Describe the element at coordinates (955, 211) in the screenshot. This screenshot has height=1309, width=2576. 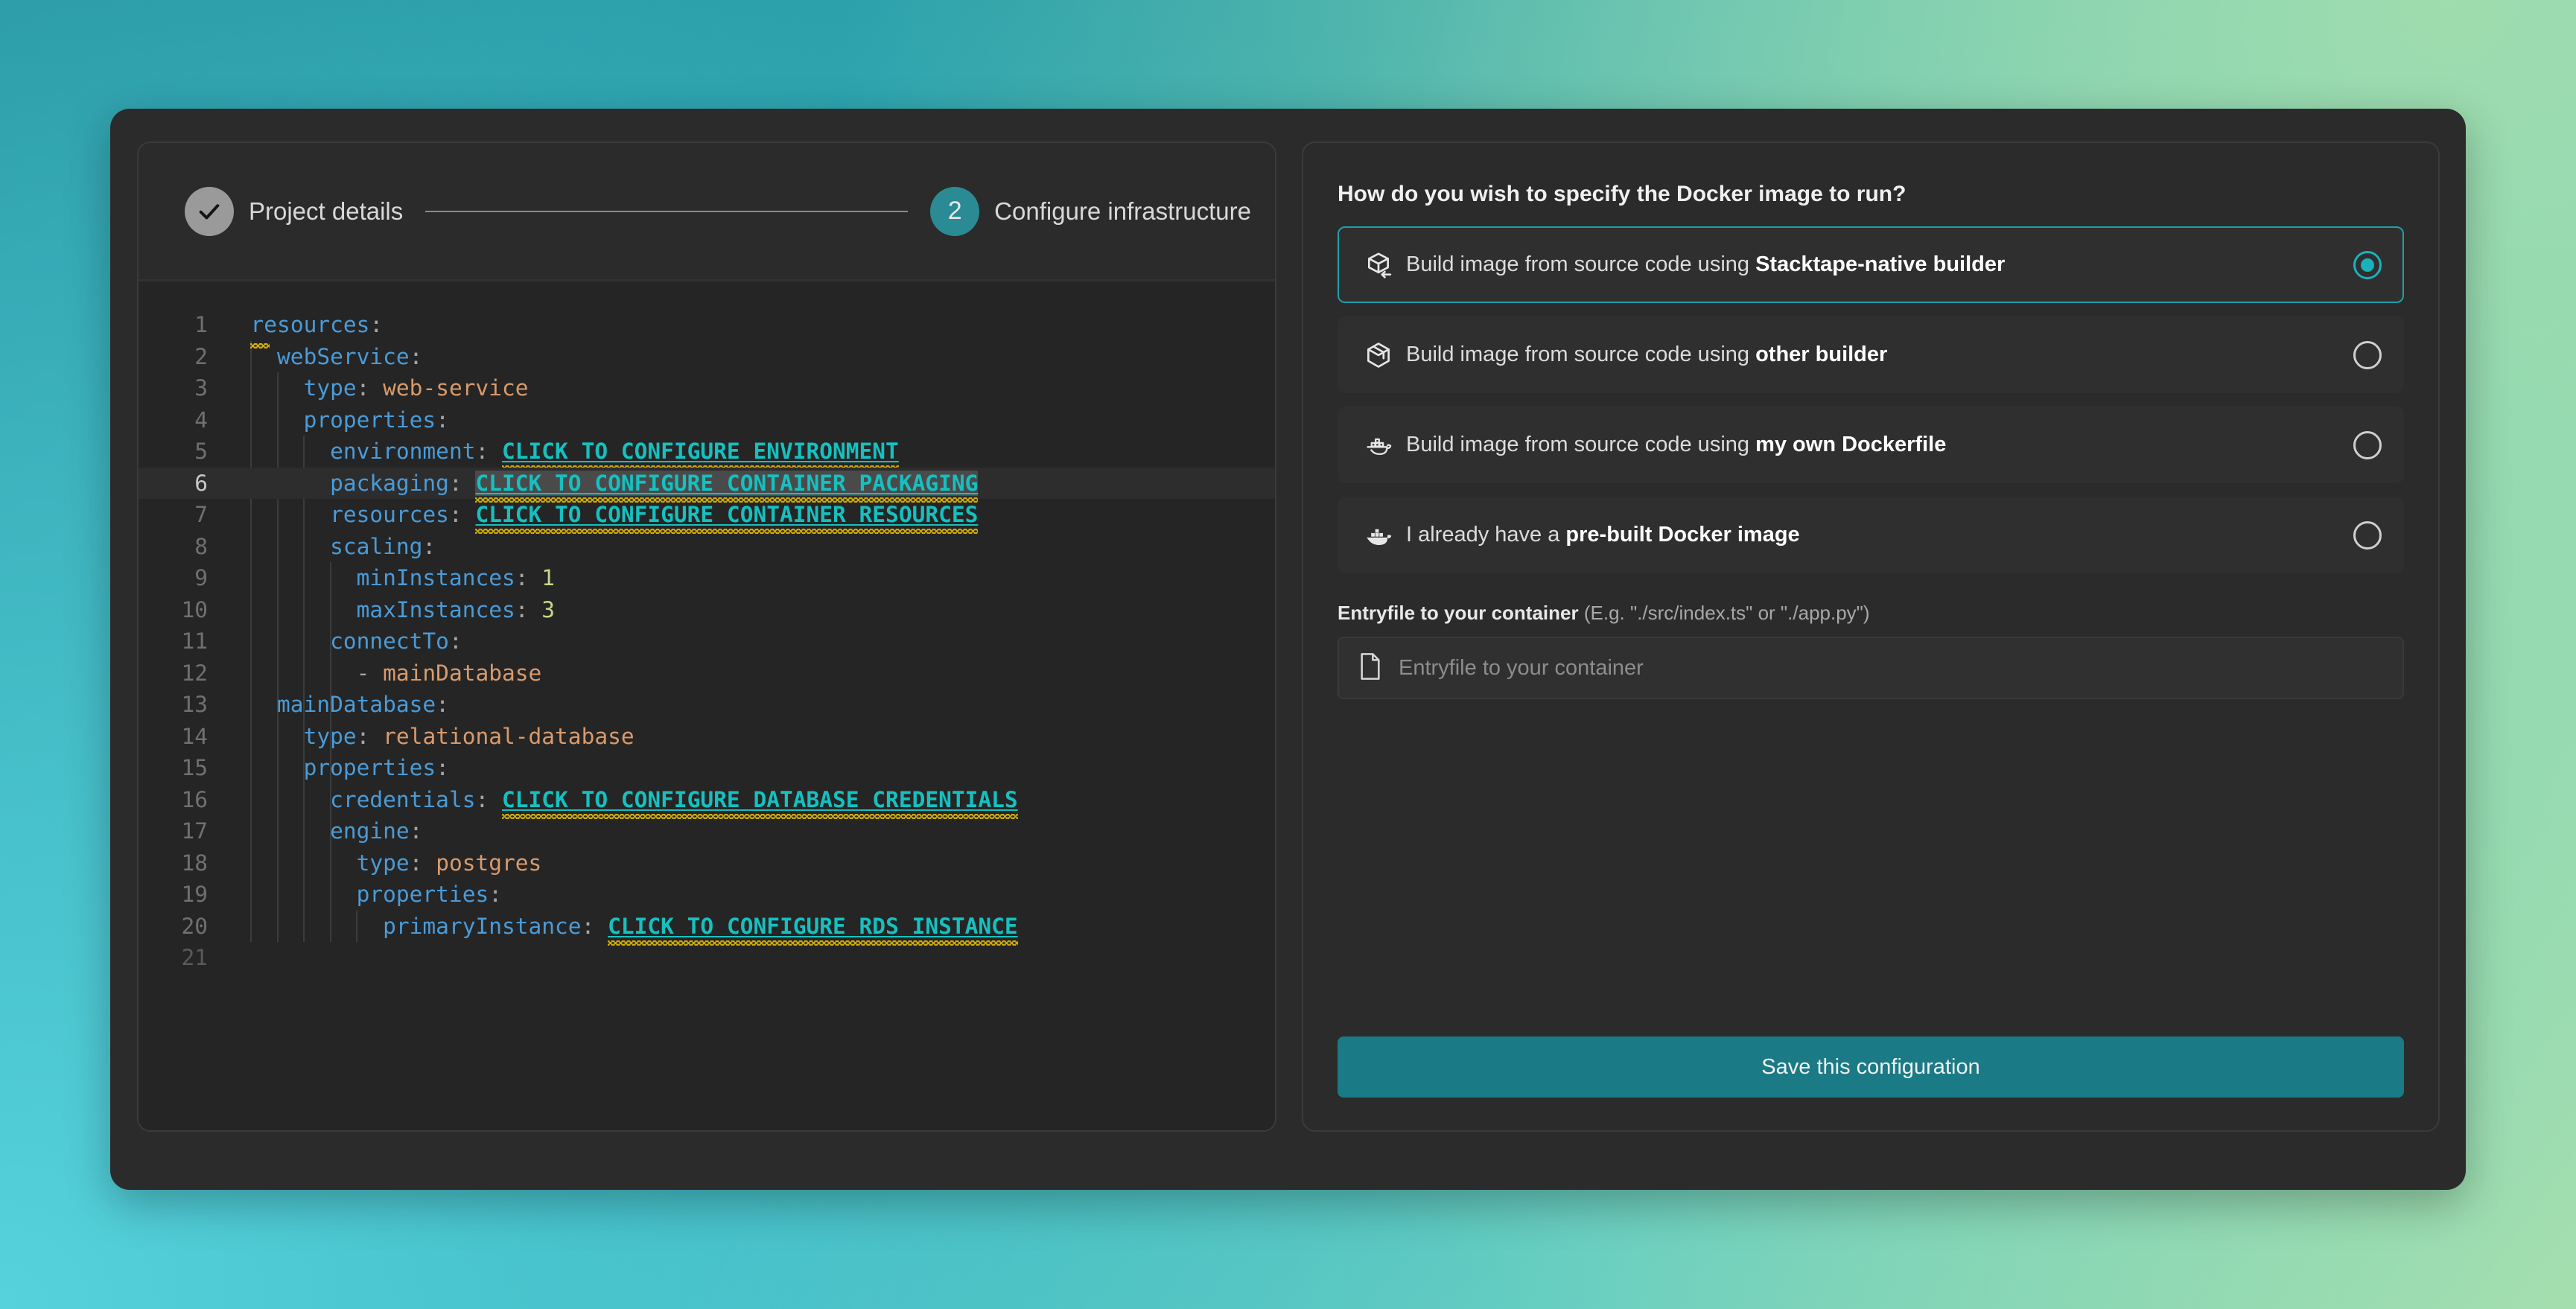
I see `step-2-status-circle: 2` at that location.